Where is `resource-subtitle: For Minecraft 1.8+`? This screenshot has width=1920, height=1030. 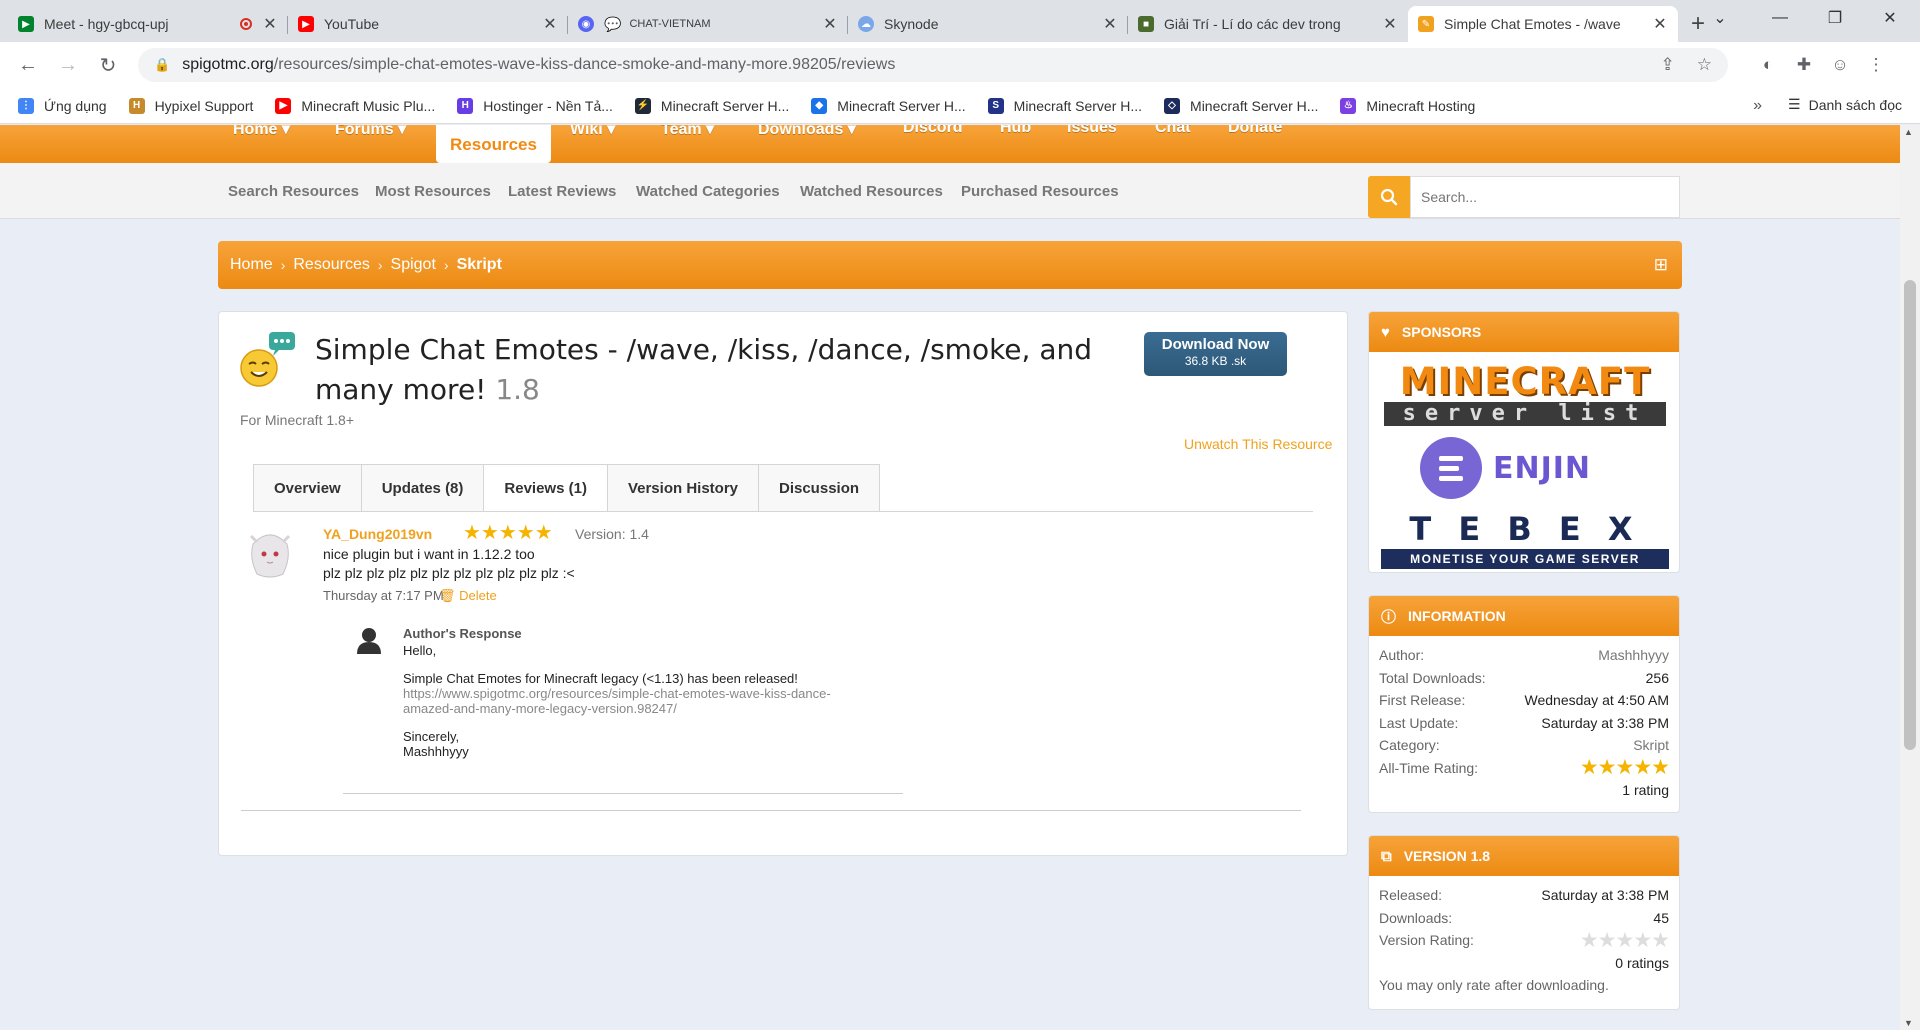 resource-subtitle: For Minecraft 1.8+ is located at coordinates (297, 420).